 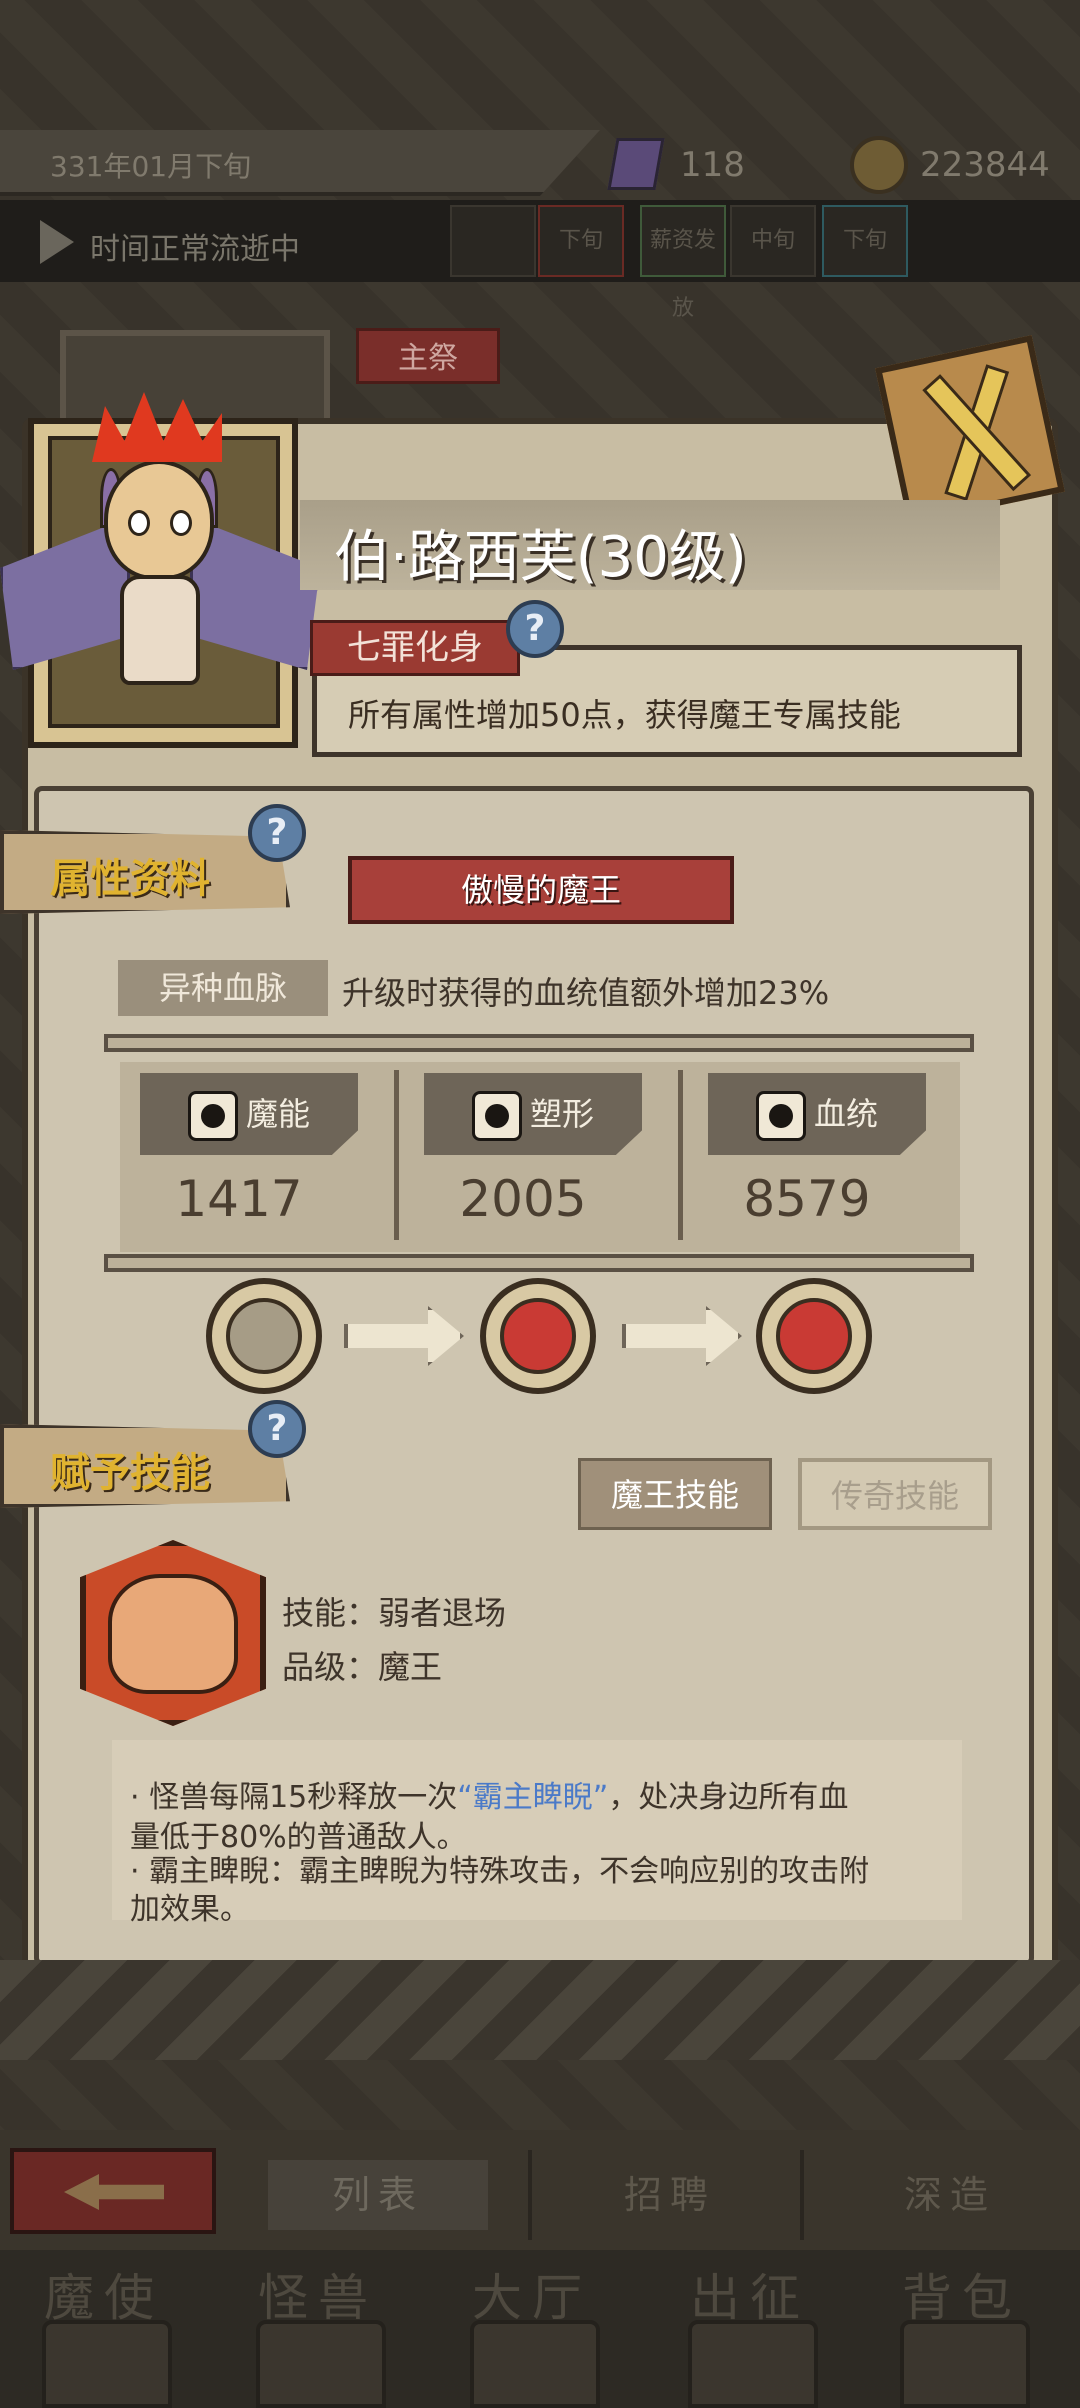 I want to click on stat-label-text: 塑形, so click(x=561, y=1114).